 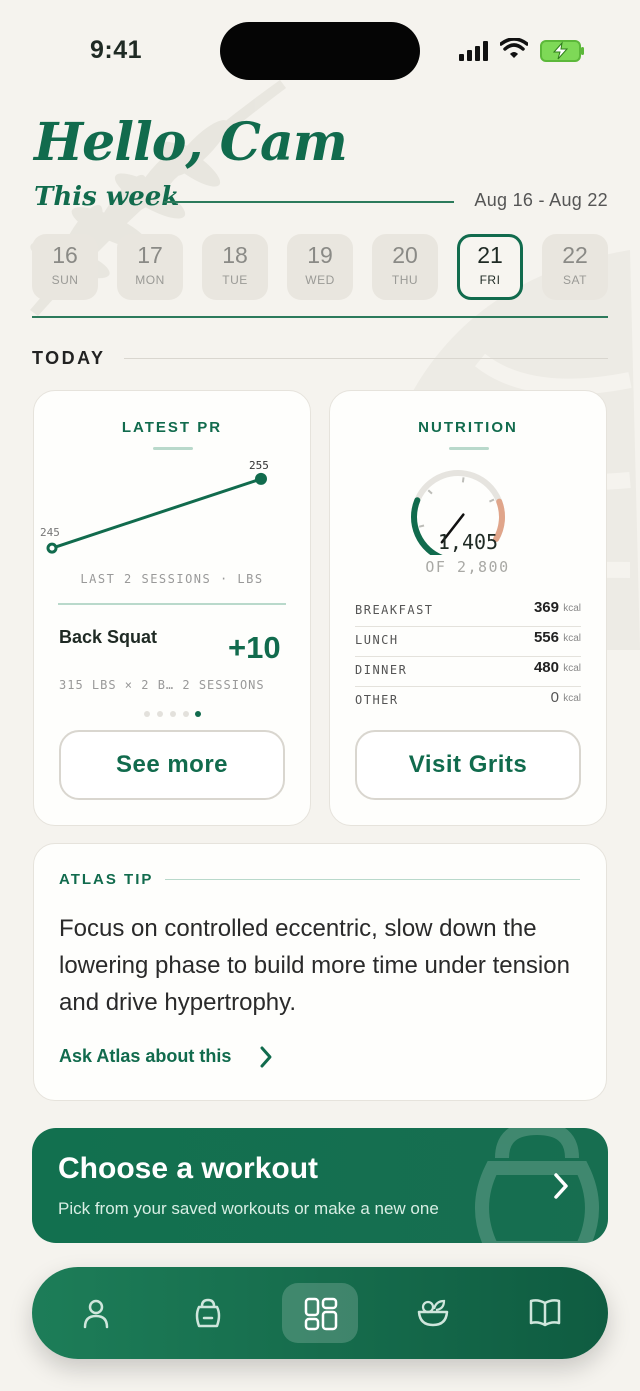 I want to click on food-bowl-icon, so click(x=433, y=1313).